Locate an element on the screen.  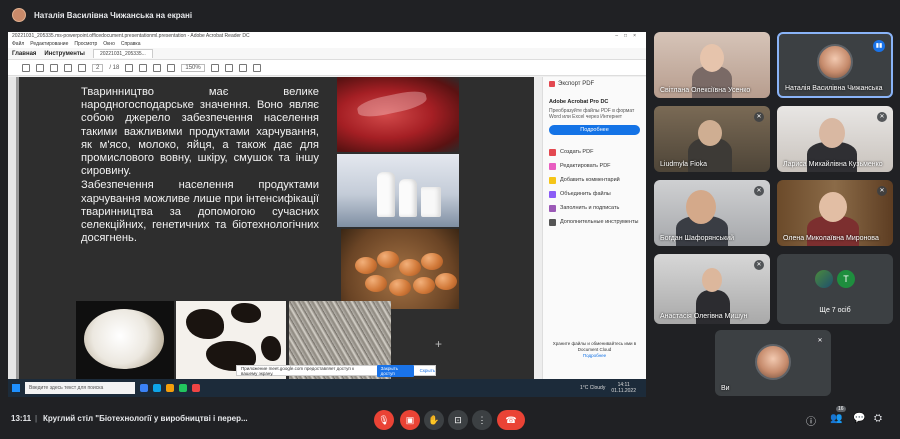
fit-page-icon is located at coordinates (214, 67).